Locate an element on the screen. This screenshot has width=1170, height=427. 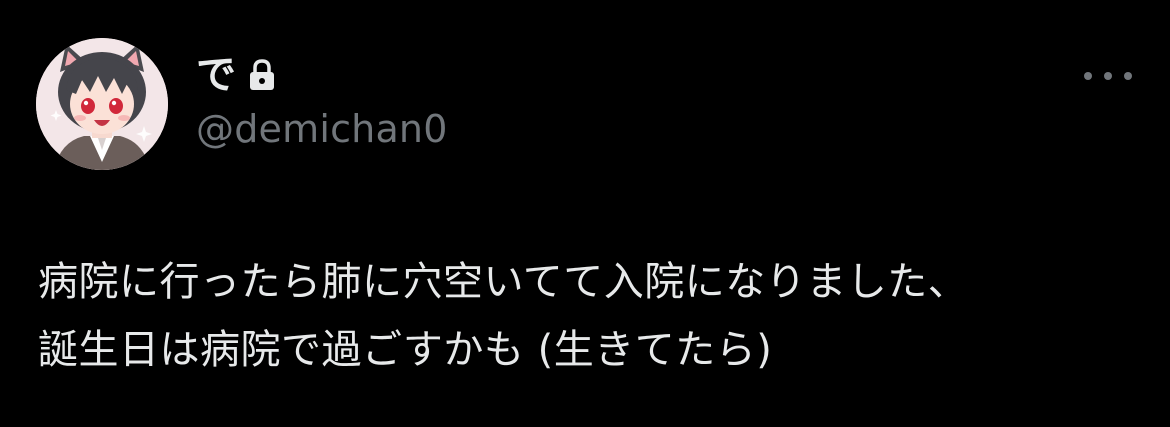
tweet-text-line: 病院に行ったら肺に穴空いてて入院になりました、 is located at coordinates (503, 282).